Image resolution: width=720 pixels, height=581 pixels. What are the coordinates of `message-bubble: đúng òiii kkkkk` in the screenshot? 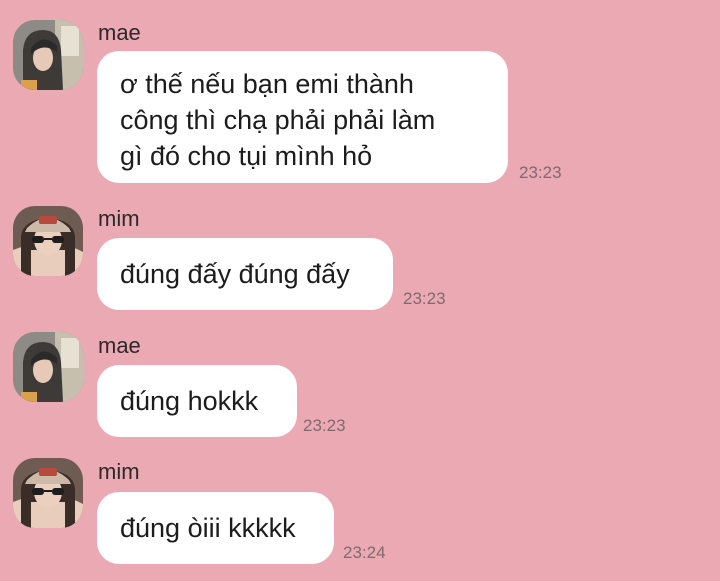 It's located at (215, 528).